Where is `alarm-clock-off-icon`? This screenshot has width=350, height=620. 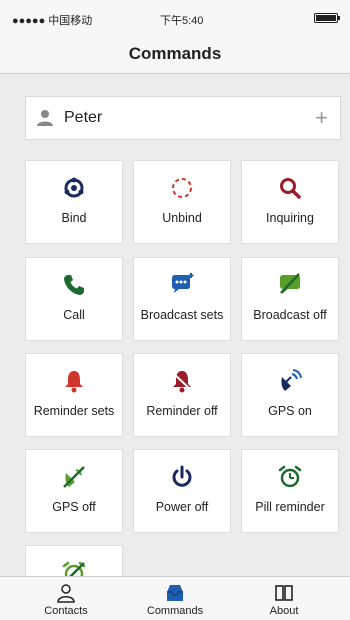
alarm-clock-off-icon is located at coordinates (74, 568).